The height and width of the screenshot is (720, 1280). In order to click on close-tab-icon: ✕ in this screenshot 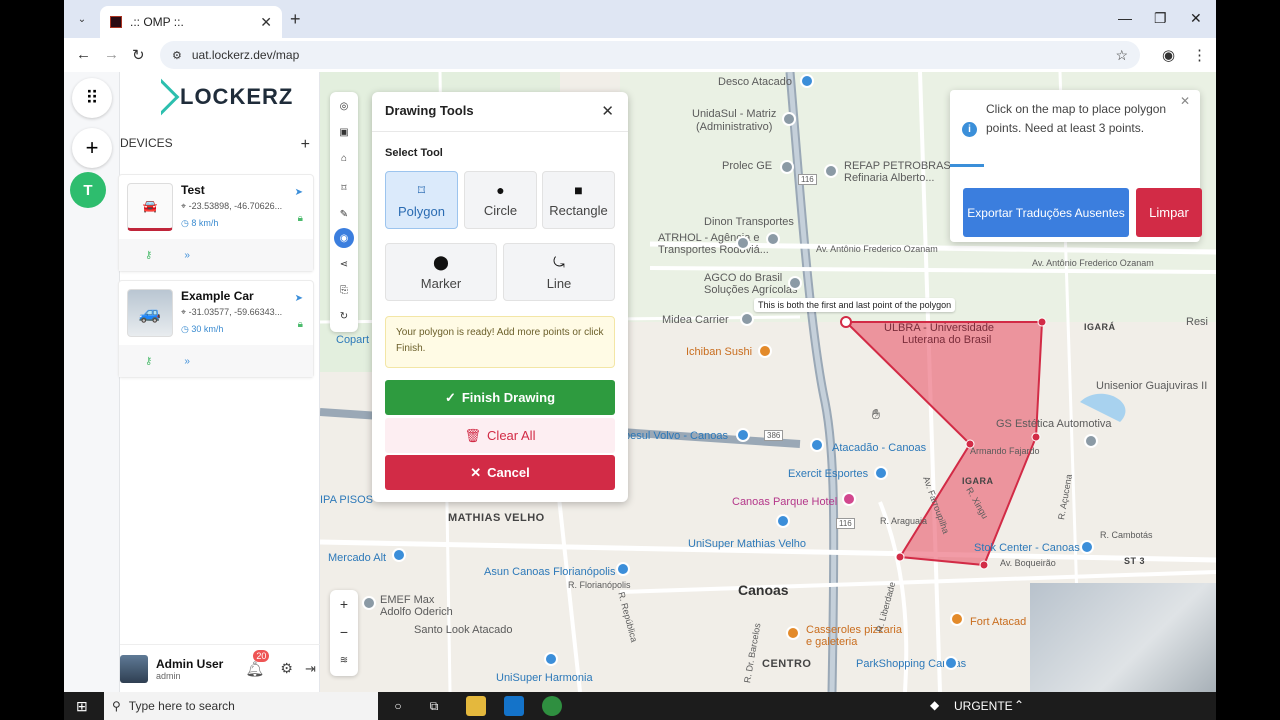, I will do `click(266, 22)`.